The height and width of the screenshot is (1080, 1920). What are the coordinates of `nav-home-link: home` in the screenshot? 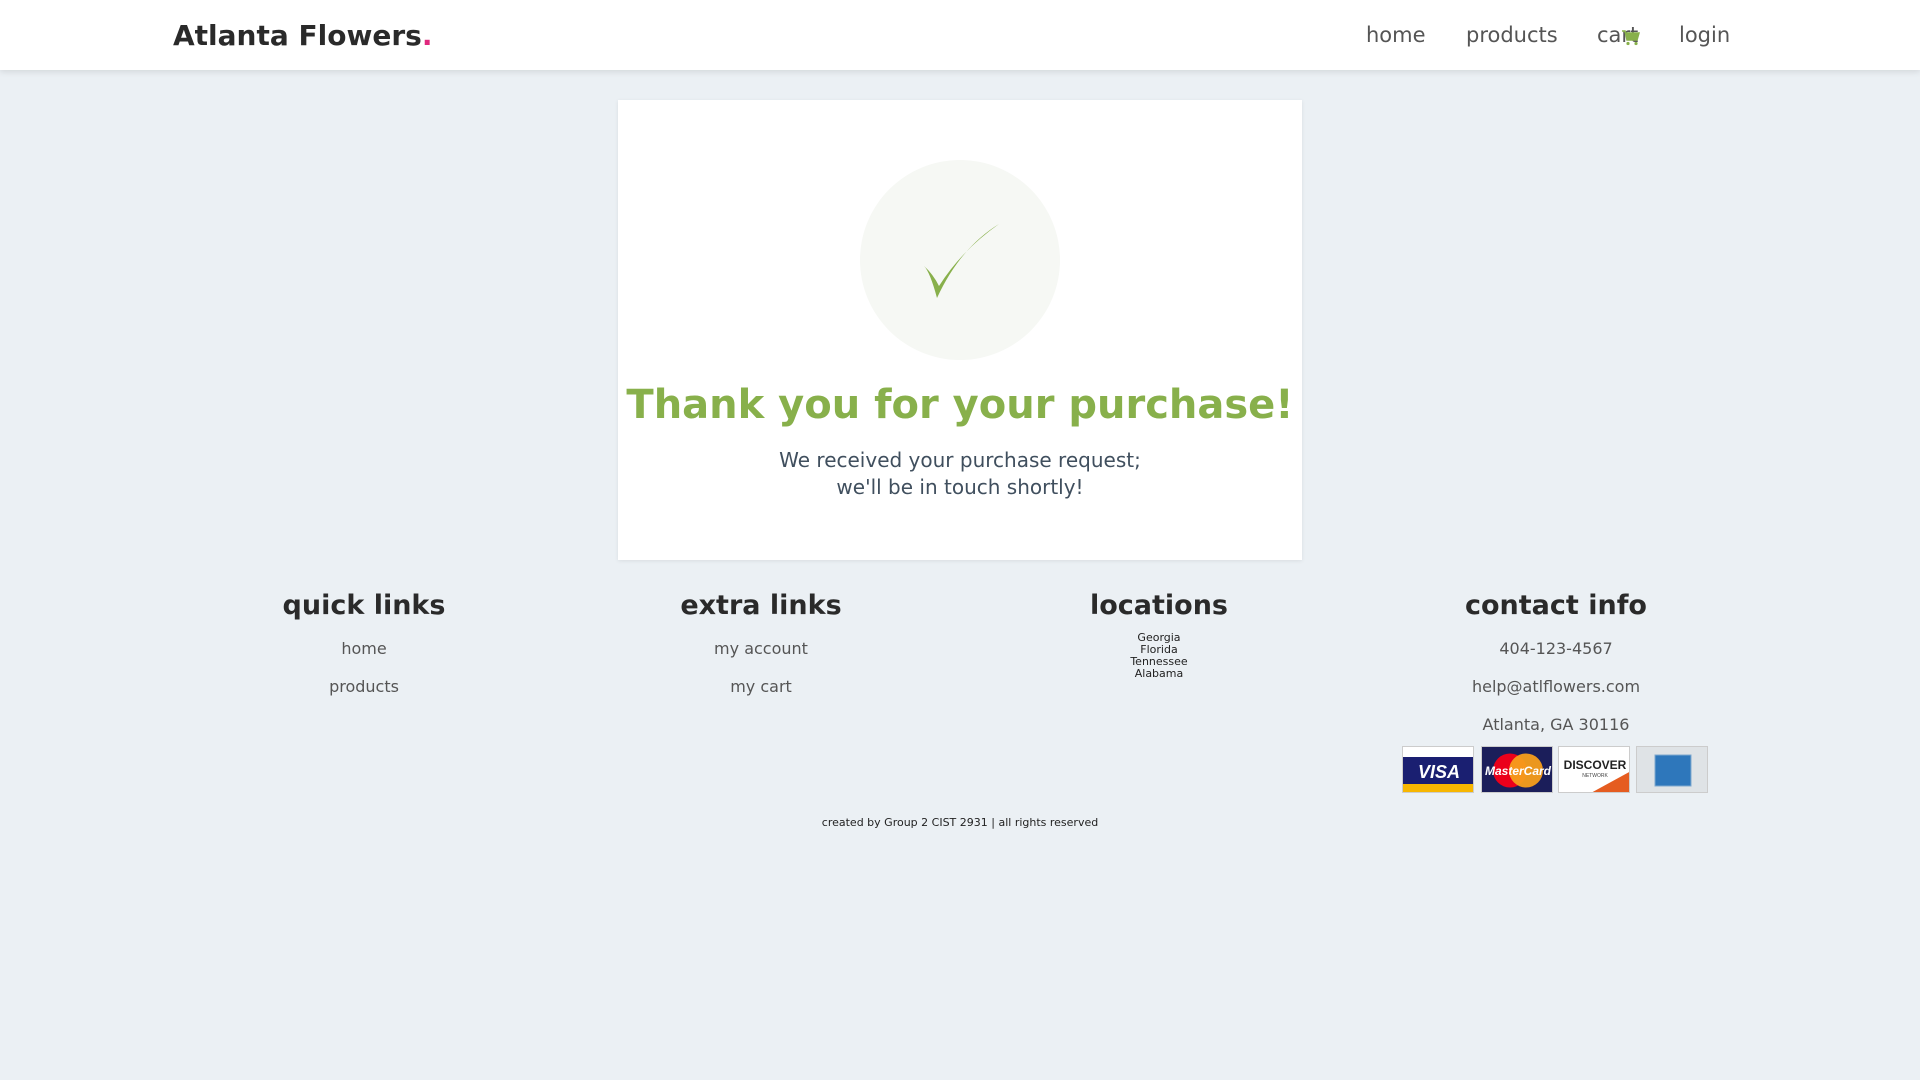 It's located at (1396, 35).